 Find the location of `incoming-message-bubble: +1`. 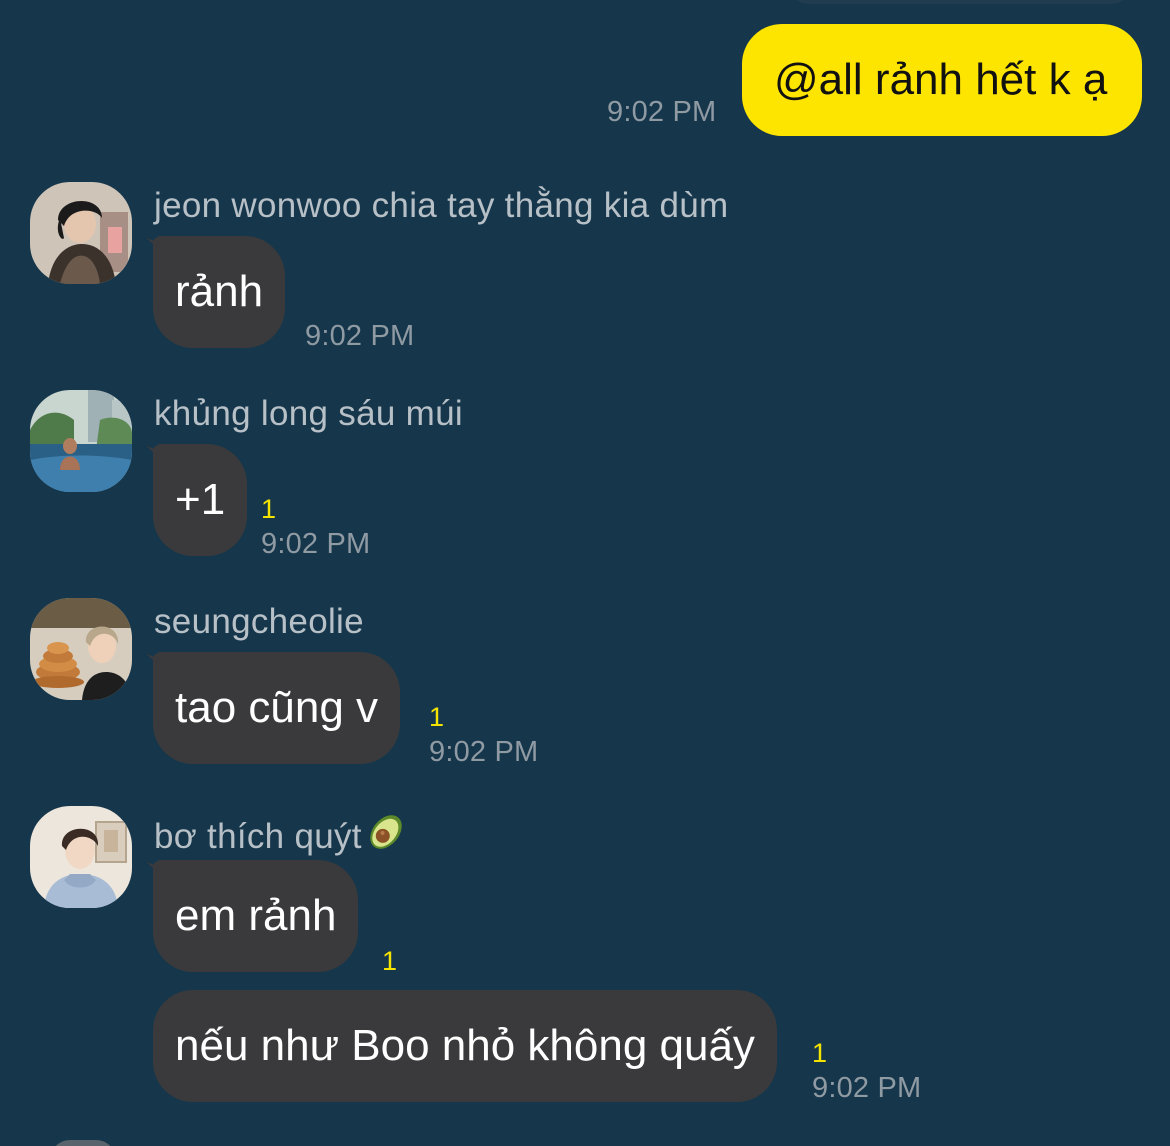

incoming-message-bubble: +1 is located at coordinates (200, 500).